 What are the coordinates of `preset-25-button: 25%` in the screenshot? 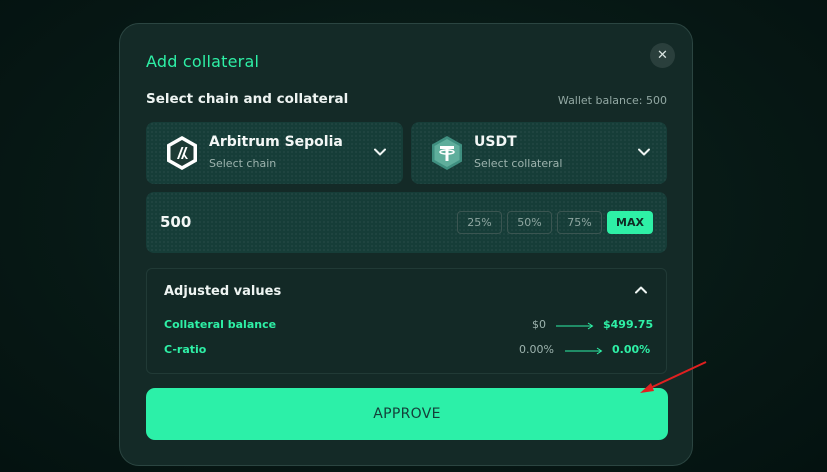 It's located at (479, 222).